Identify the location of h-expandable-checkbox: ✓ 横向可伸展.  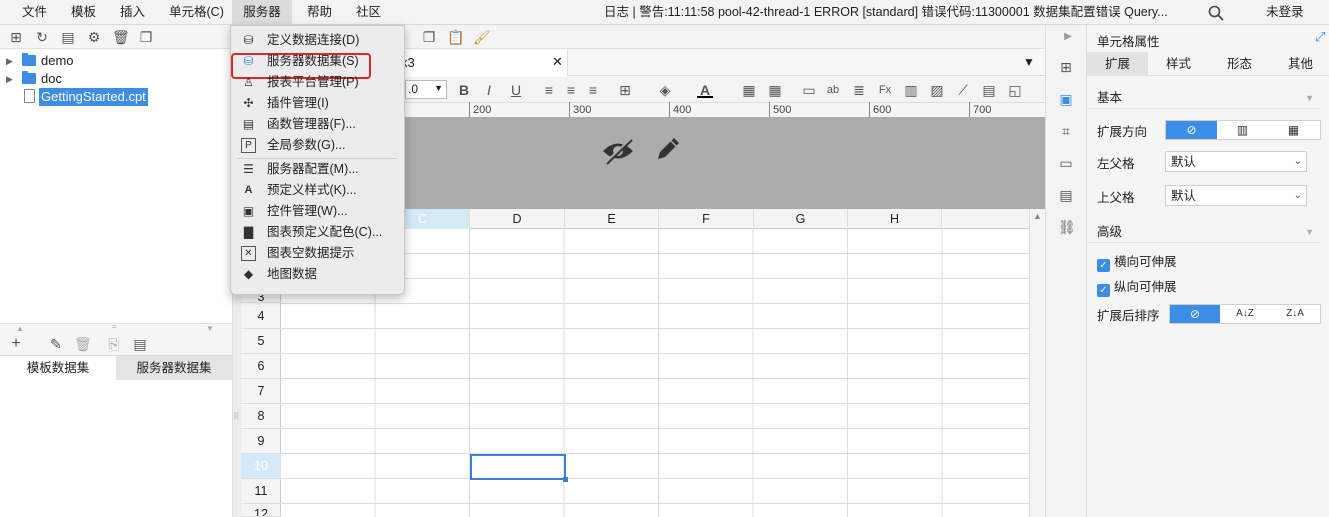
(1137, 263).